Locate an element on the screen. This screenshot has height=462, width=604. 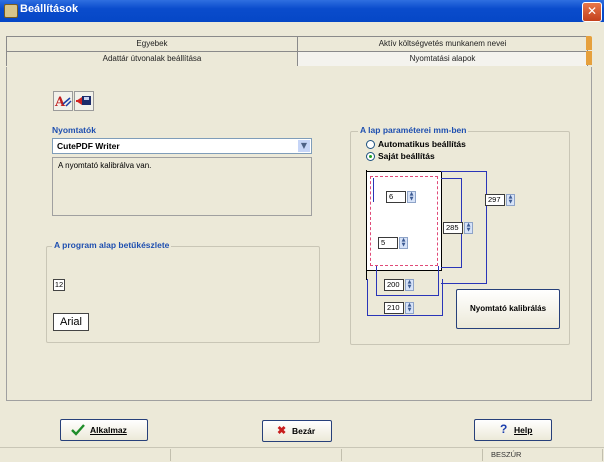
font-group-title: A program alap betűkészlete is located at coordinates (112, 245).